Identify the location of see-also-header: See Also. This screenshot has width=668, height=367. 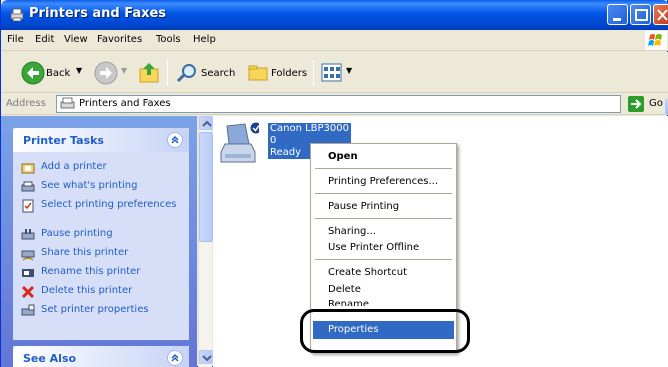
(101, 356).